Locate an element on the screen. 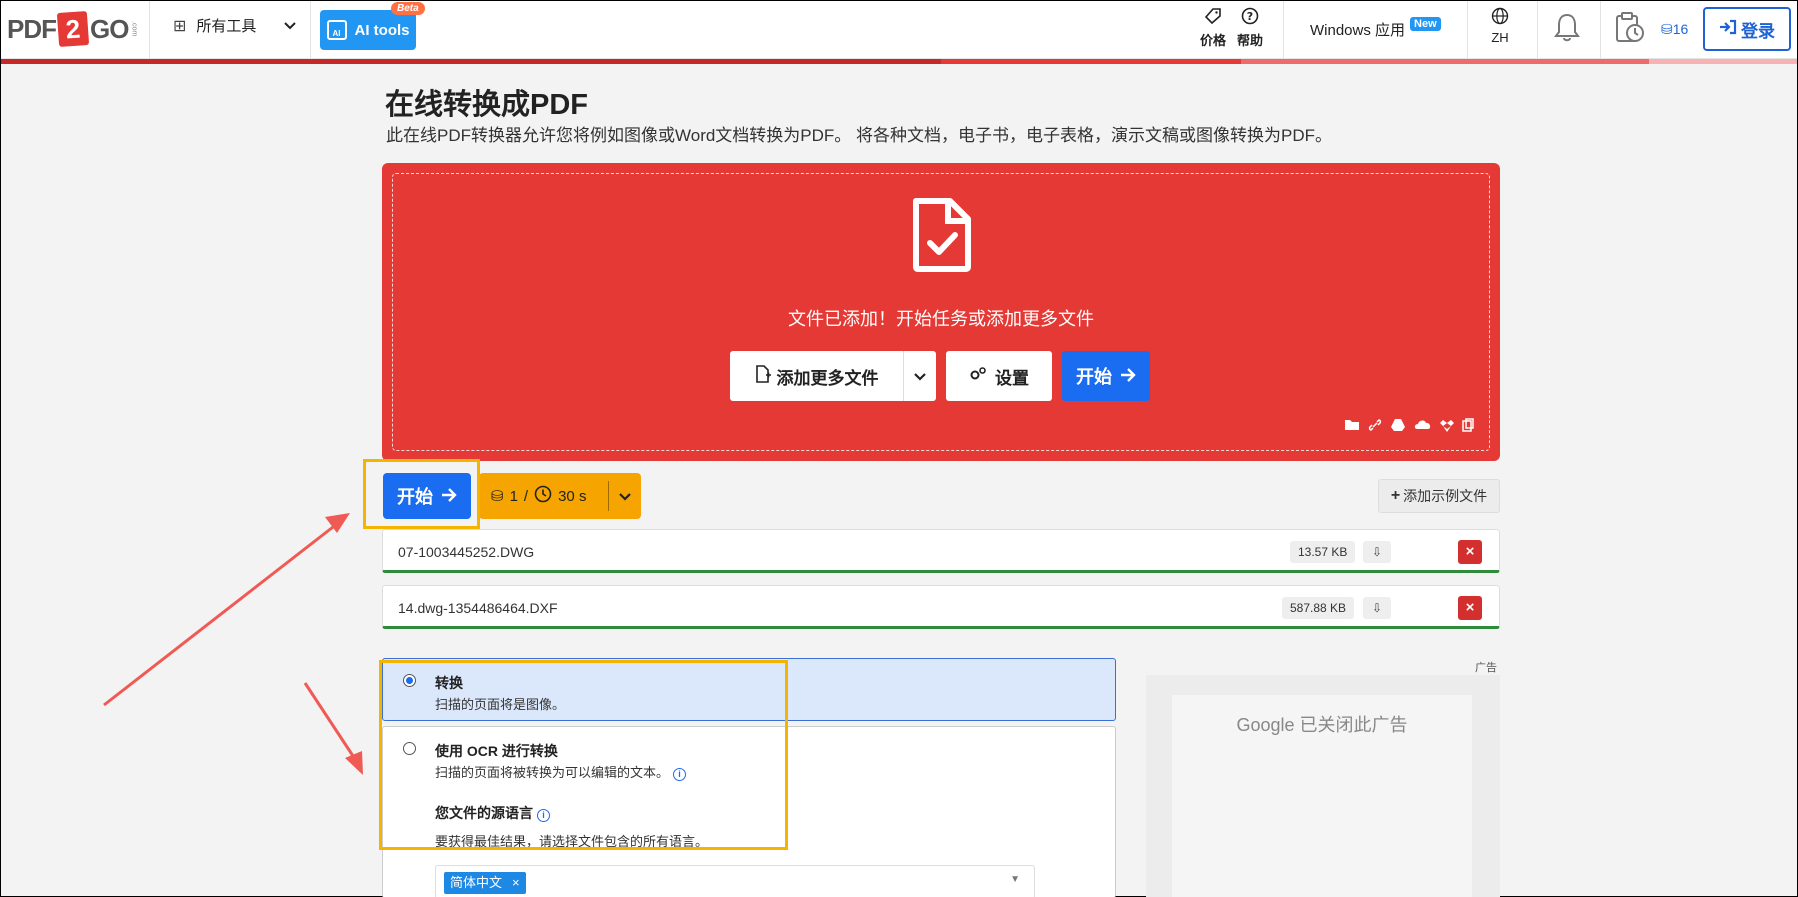 This screenshot has height=897, width=1798. annotation-arrows is located at coordinates (233, 644).